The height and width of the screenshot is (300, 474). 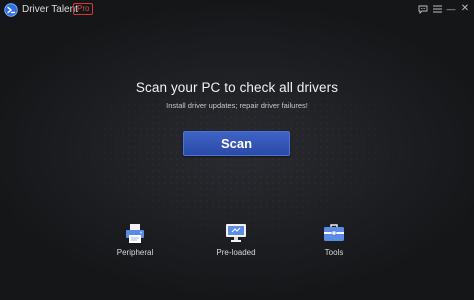 I want to click on pre-loaded-label: Pre-loaded, so click(x=236, y=252).